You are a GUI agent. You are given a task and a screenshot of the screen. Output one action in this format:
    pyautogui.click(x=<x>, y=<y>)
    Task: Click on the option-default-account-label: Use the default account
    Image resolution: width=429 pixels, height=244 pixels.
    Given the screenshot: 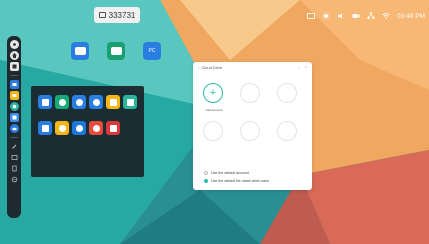 What is the action you would take?
    pyautogui.click(x=230, y=173)
    